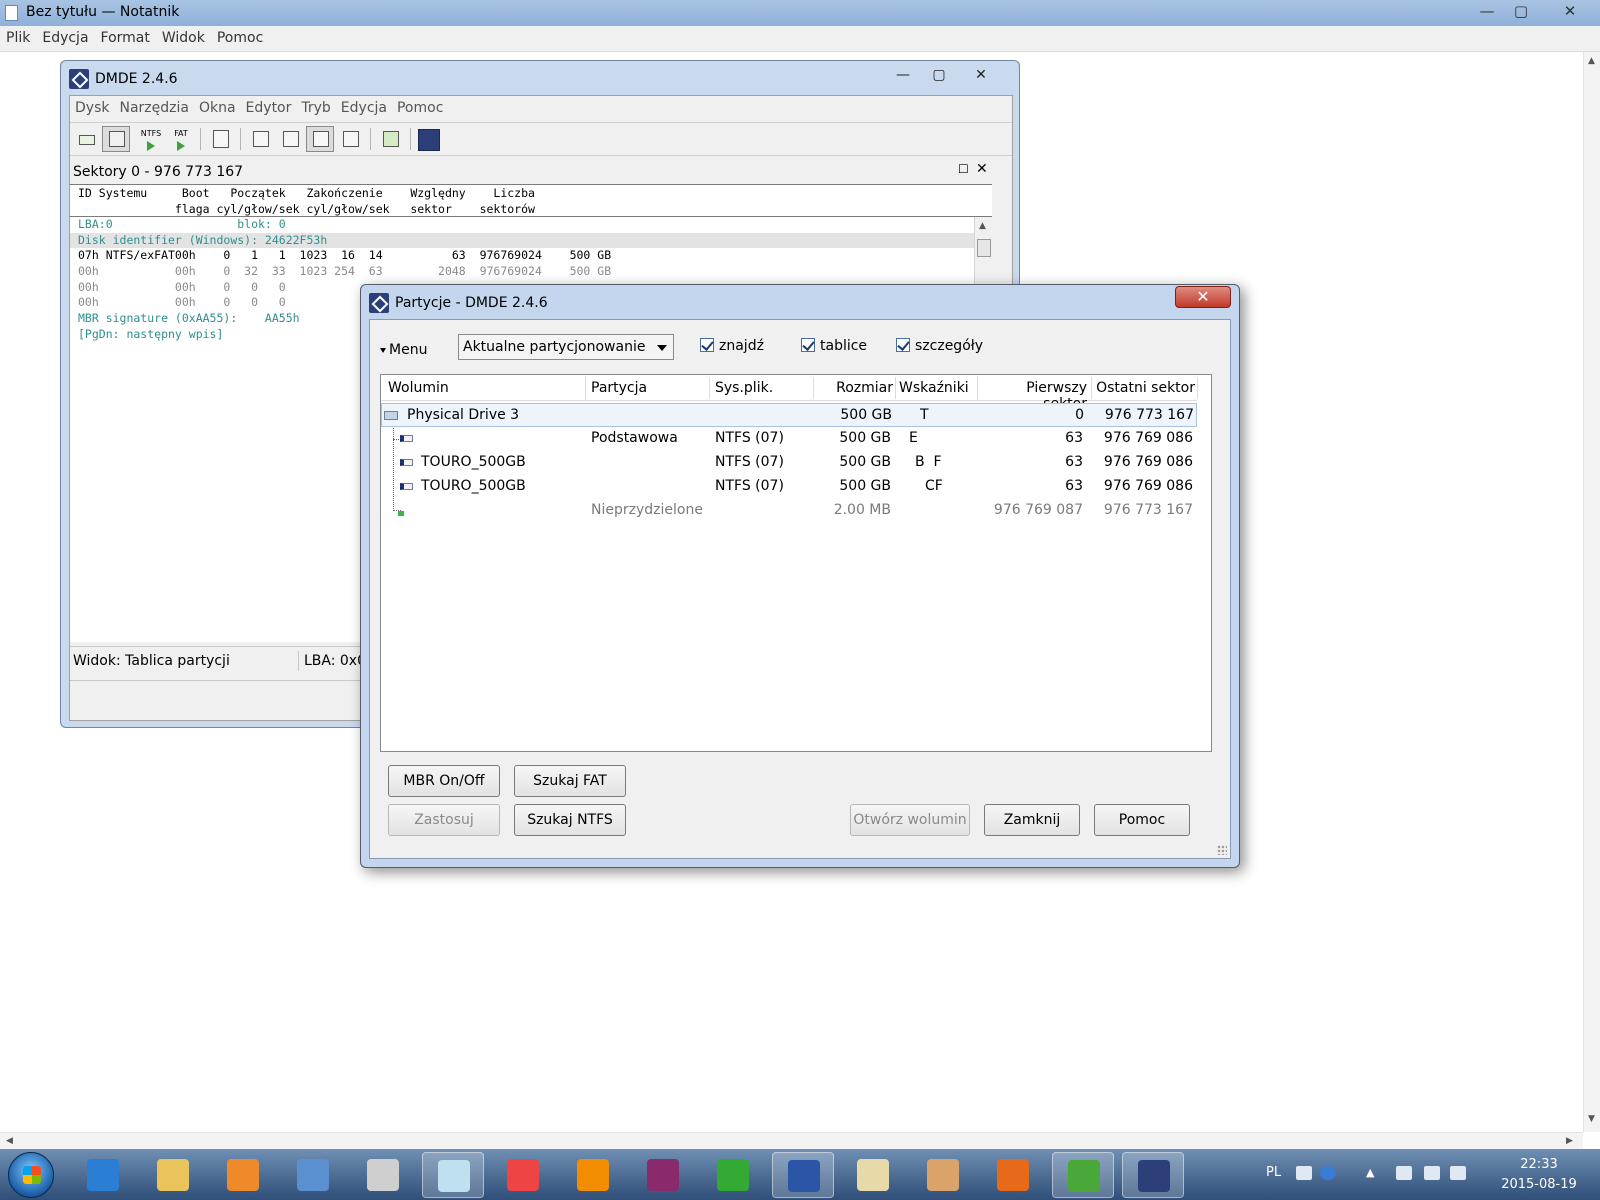 This screenshot has height=1200, width=1600. I want to click on table-row: Physical Drive 3 500 GB T 0 976 773 167, so click(789, 415).